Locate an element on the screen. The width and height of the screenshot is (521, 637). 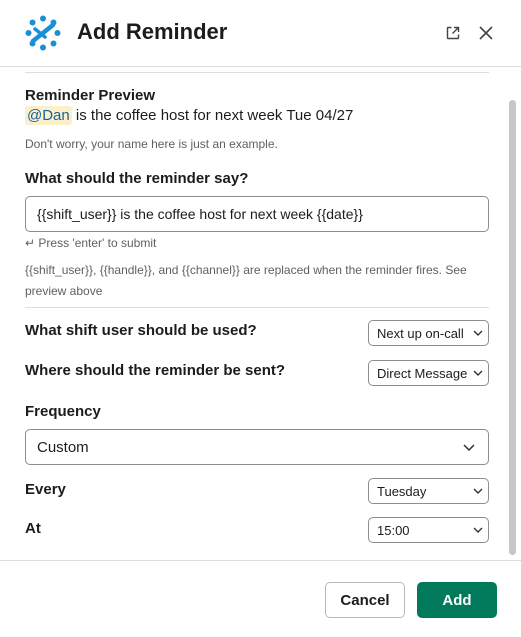
destination-label: Where should the reminder be sent? is located at coordinates (155, 370).